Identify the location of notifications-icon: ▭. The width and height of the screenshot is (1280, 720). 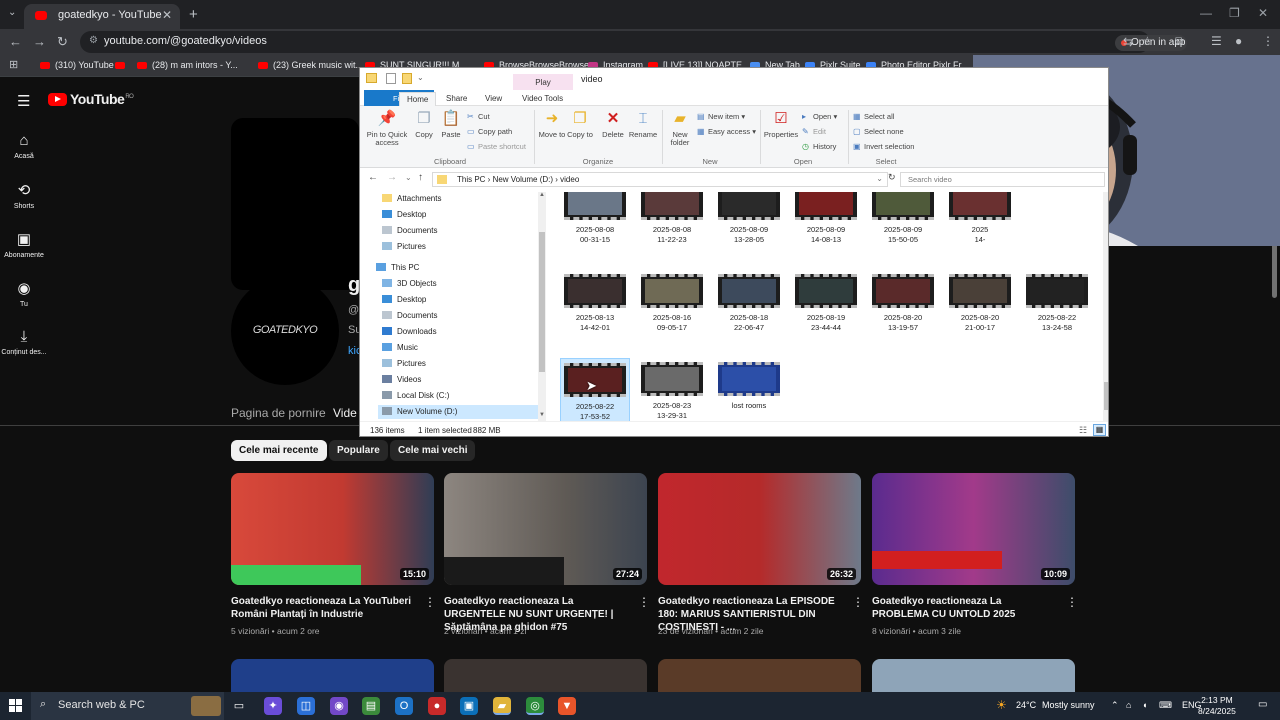
(1262, 704).